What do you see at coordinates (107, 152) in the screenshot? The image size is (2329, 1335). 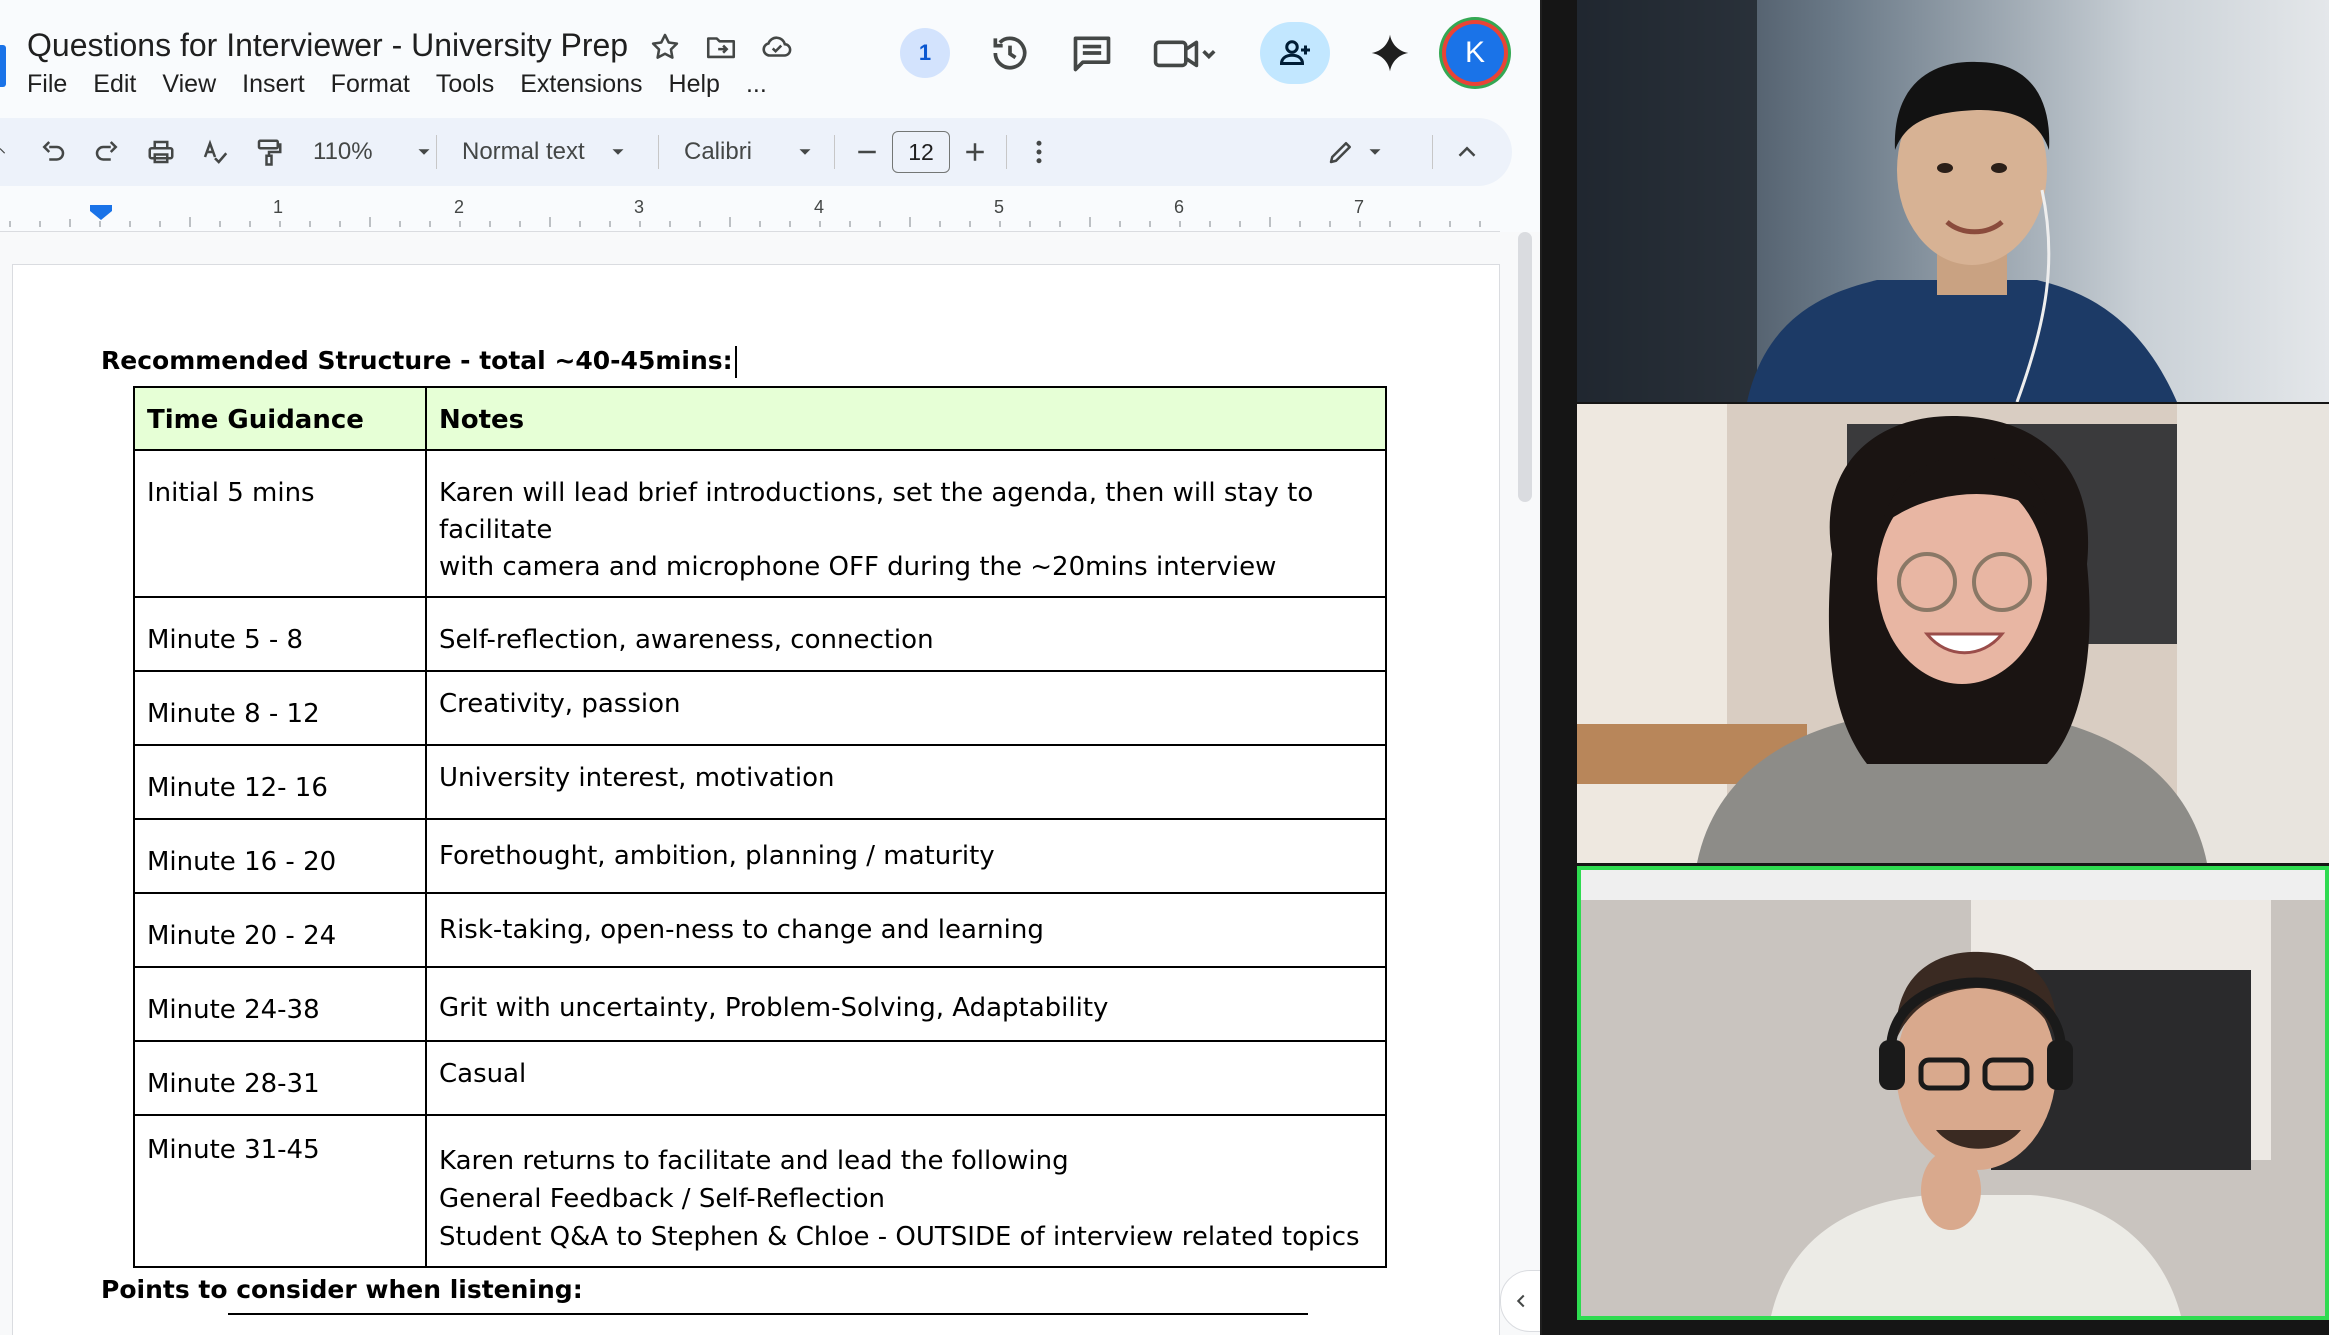 I see `redo-icon` at bounding box center [107, 152].